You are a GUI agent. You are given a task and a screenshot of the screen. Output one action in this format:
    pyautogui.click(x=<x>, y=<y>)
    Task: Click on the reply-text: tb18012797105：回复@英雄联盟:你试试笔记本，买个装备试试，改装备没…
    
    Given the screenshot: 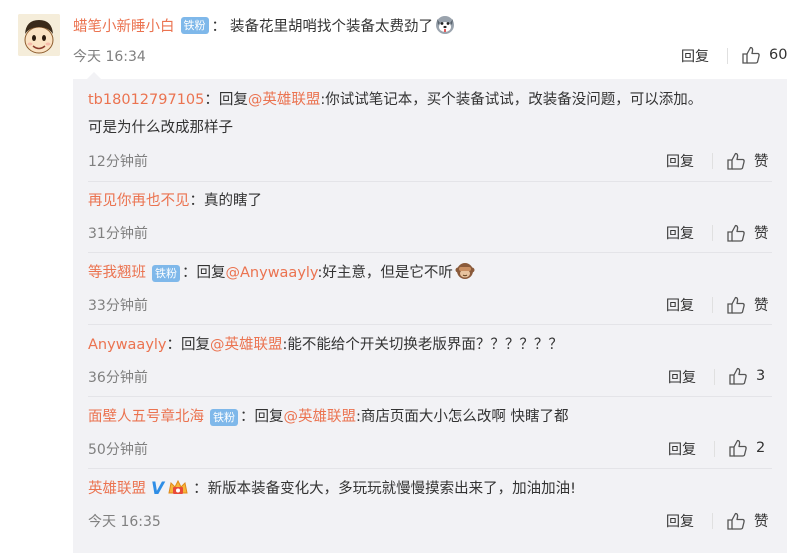 What is the action you would take?
    pyautogui.click(x=395, y=114)
    